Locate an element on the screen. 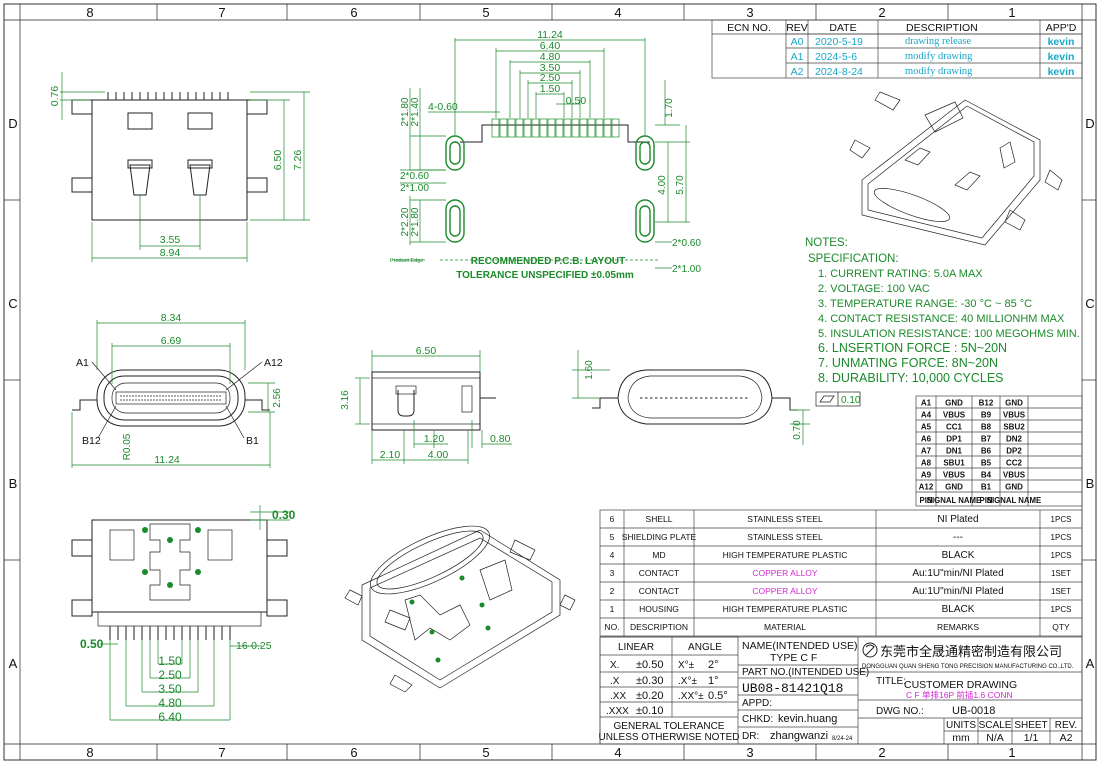  dim-text: 1.50 is located at coordinates (170, 661).